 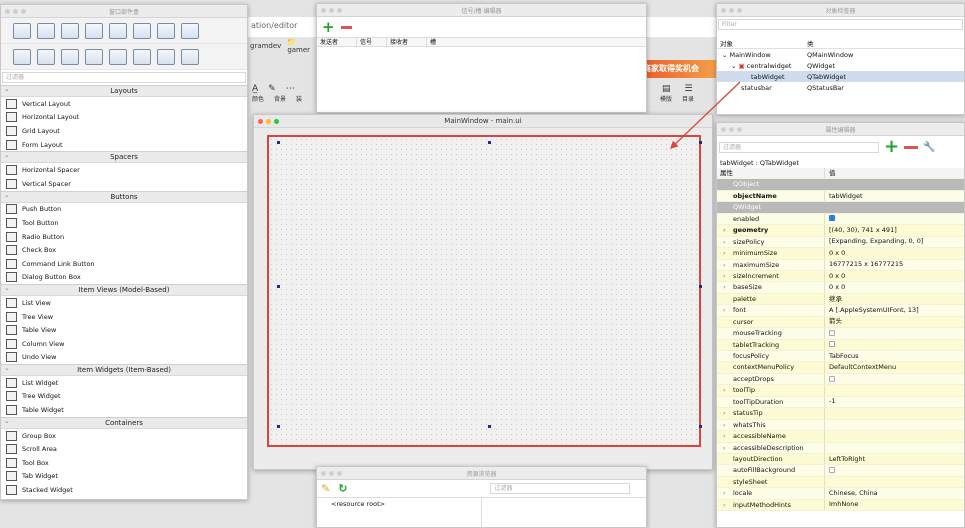 I want to click on new-file-icon, so click(x=22, y=30).